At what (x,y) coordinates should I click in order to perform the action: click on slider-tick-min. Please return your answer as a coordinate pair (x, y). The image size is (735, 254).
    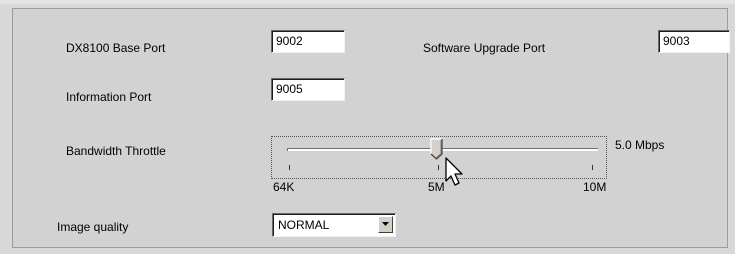
    Looking at the image, I should click on (289, 167).